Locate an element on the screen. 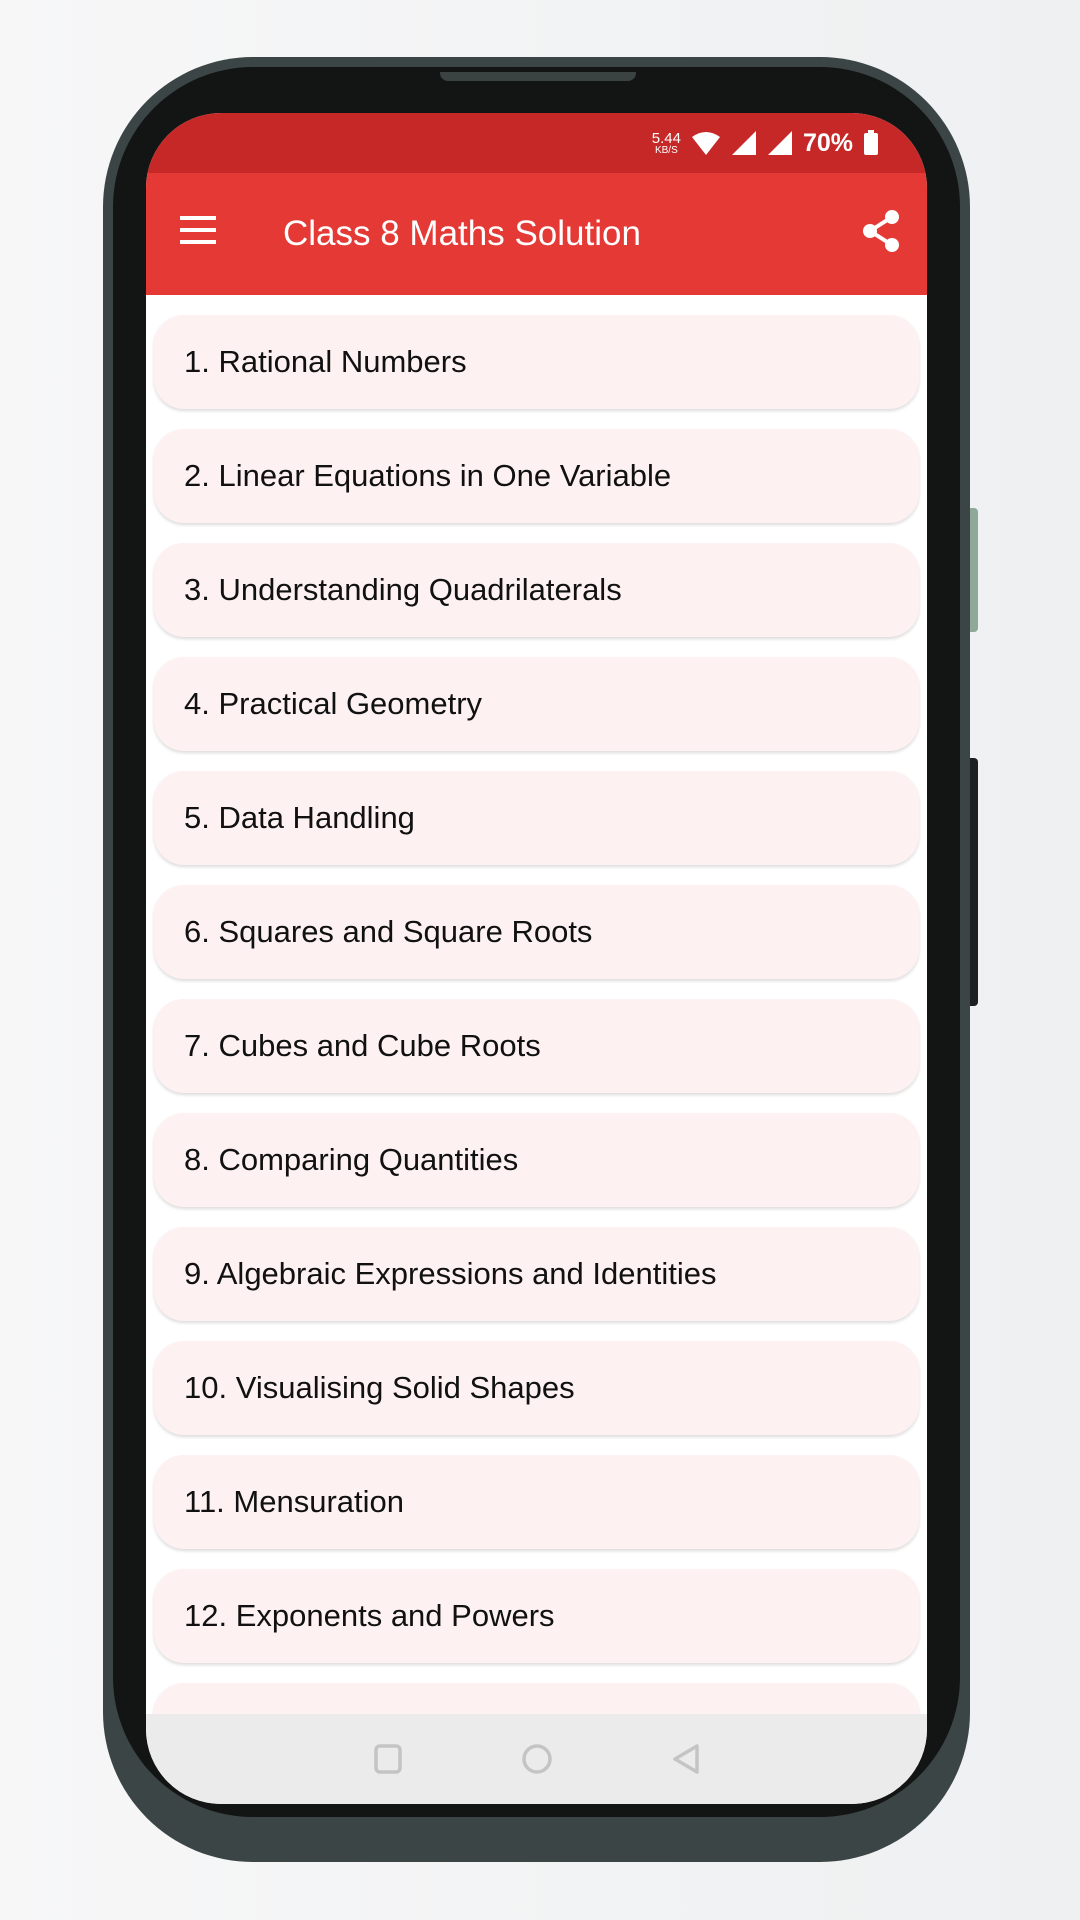  network-speed: 5.44 KB/S is located at coordinates (666, 142).